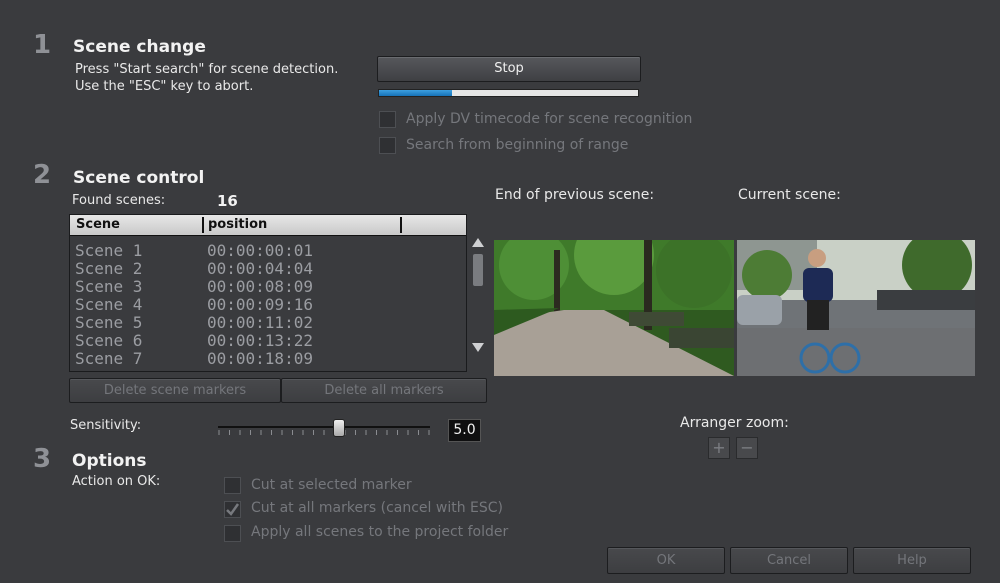  I want to click on section-title-scene-control: Scene control, so click(139, 178).